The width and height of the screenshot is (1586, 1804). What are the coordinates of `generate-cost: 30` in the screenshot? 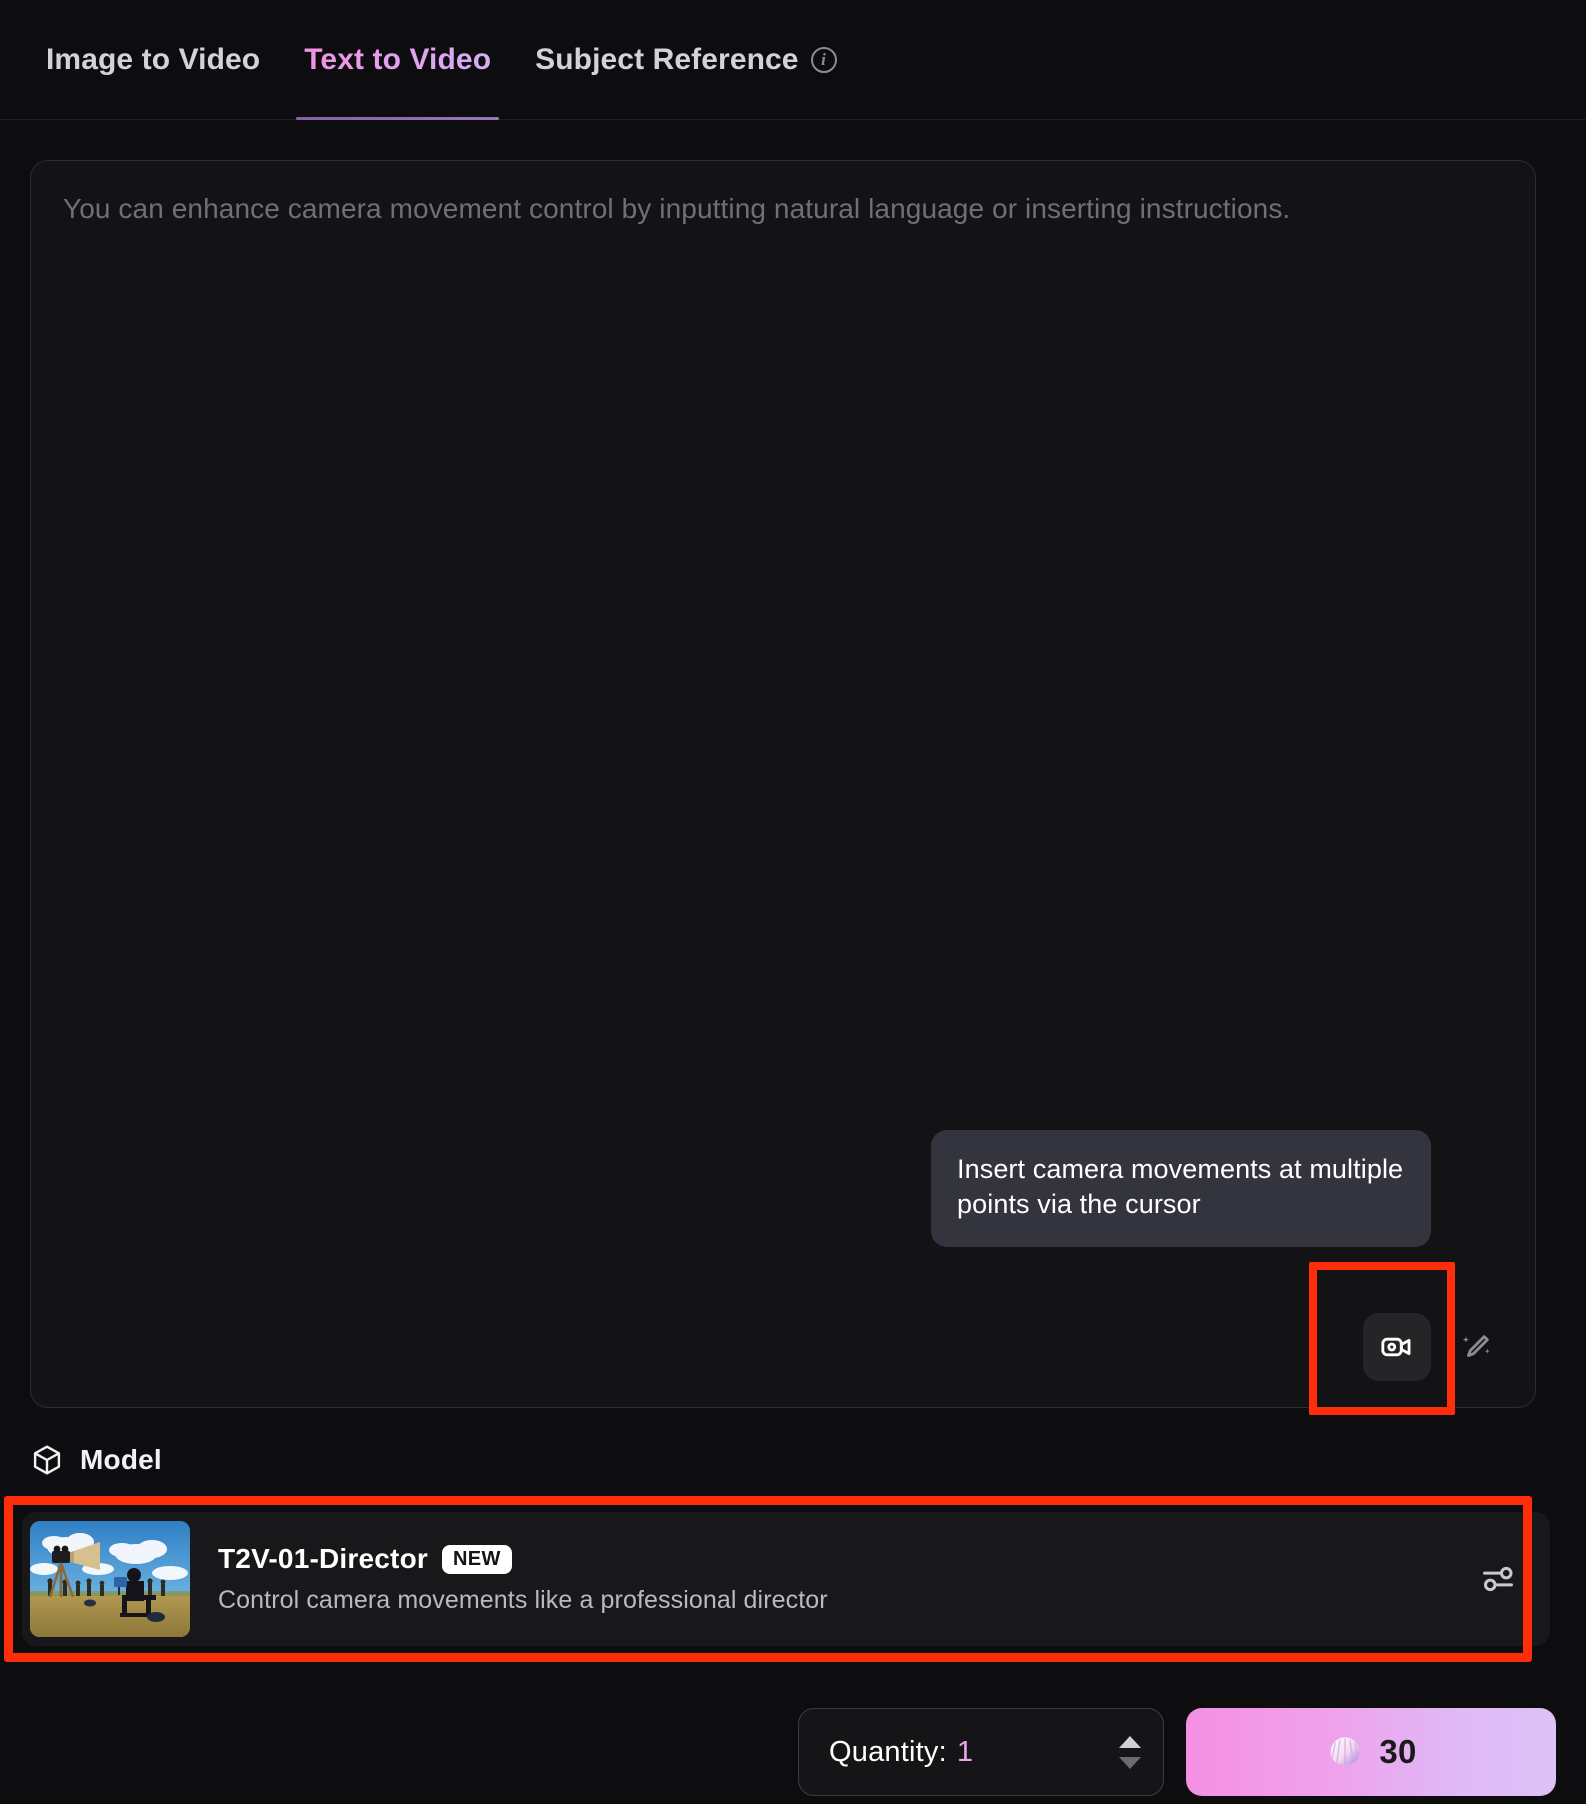 It's located at (1398, 1751).